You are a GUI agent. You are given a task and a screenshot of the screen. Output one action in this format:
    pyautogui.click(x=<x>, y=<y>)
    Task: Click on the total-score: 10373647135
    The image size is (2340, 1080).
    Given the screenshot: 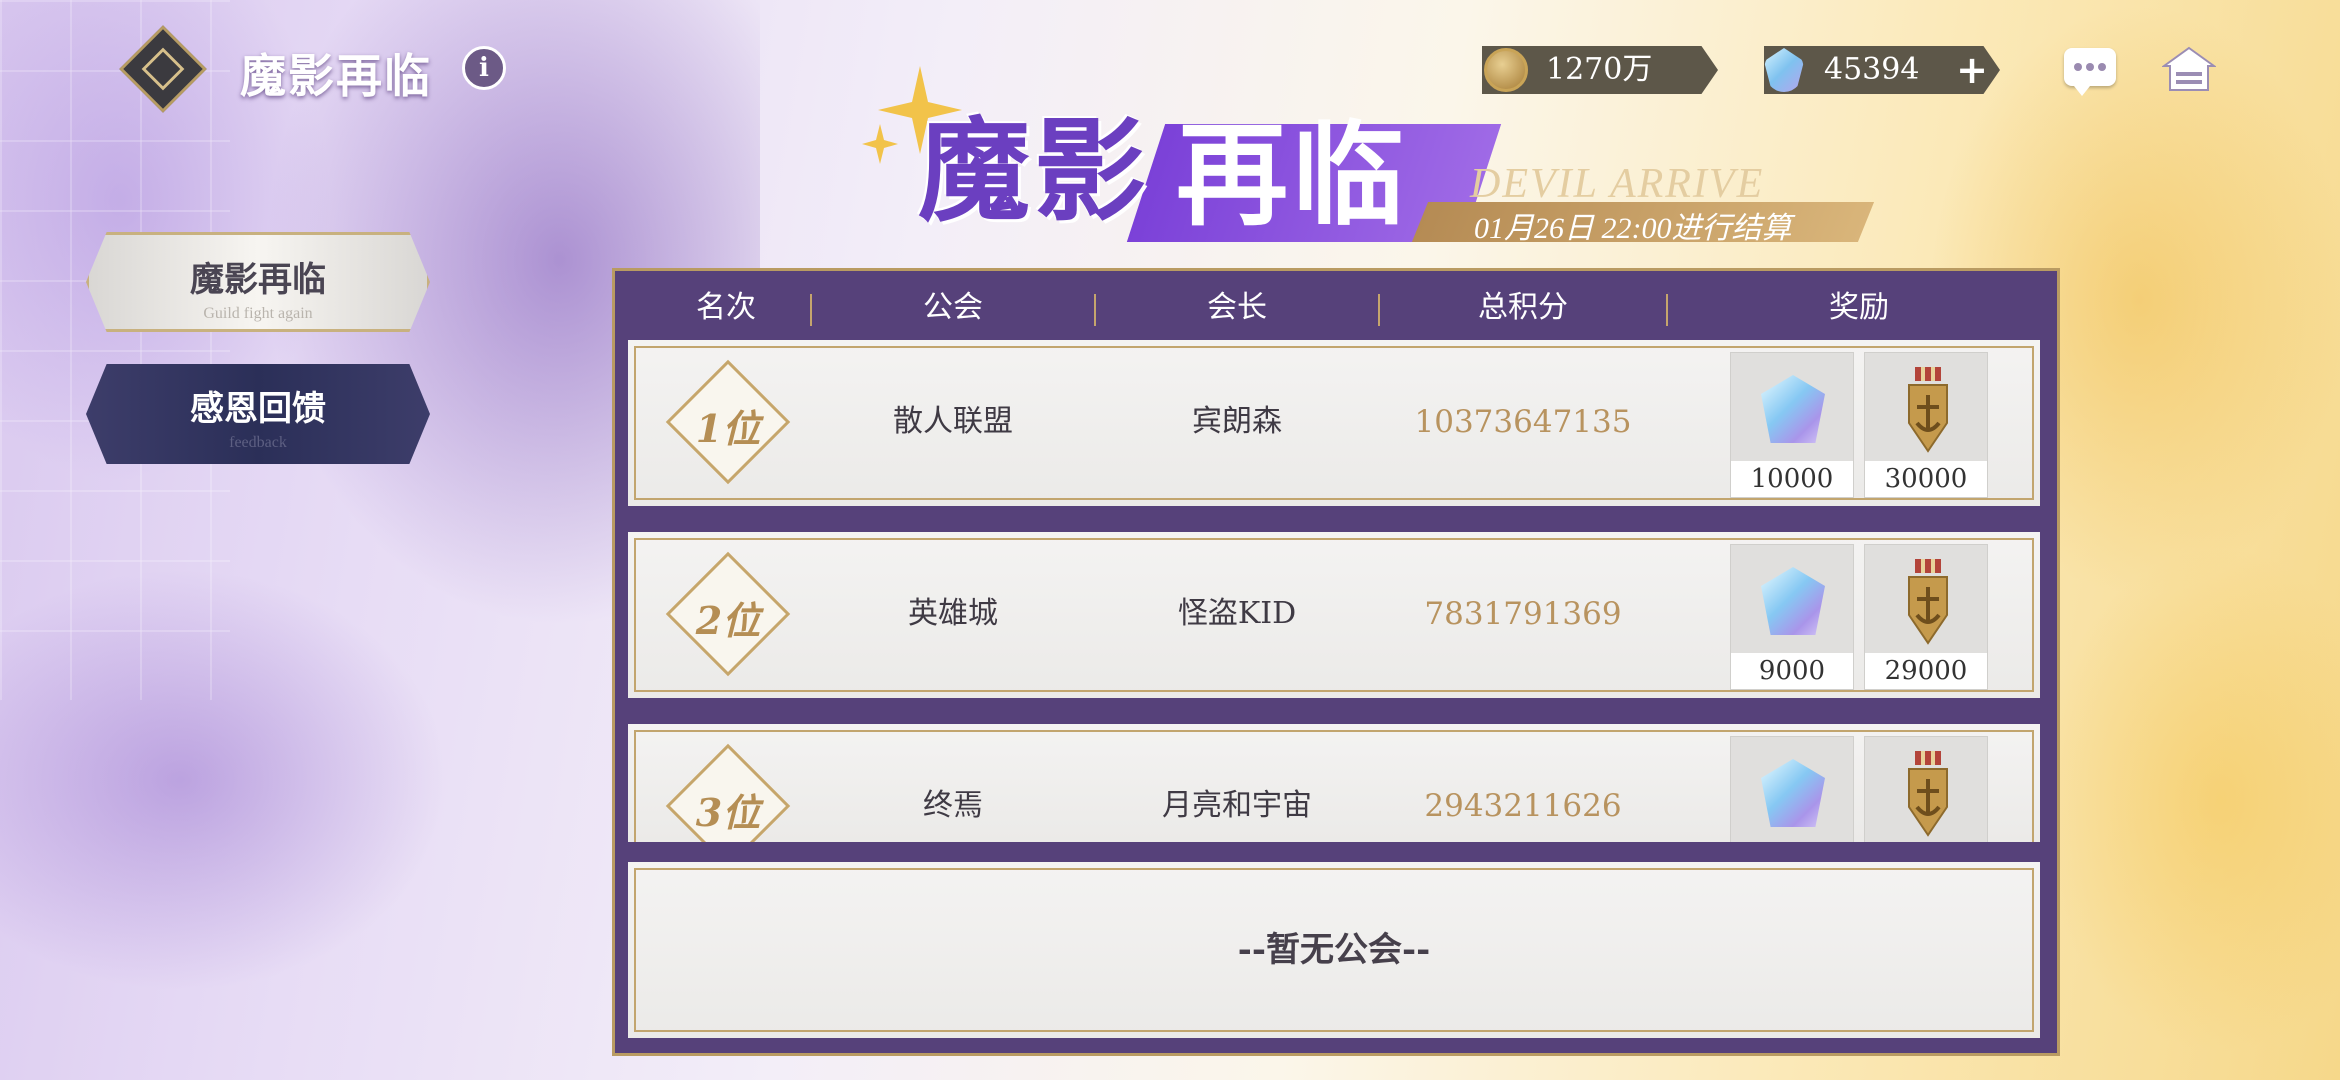 What is the action you would take?
    pyautogui.click(x=1523, y=422)
    